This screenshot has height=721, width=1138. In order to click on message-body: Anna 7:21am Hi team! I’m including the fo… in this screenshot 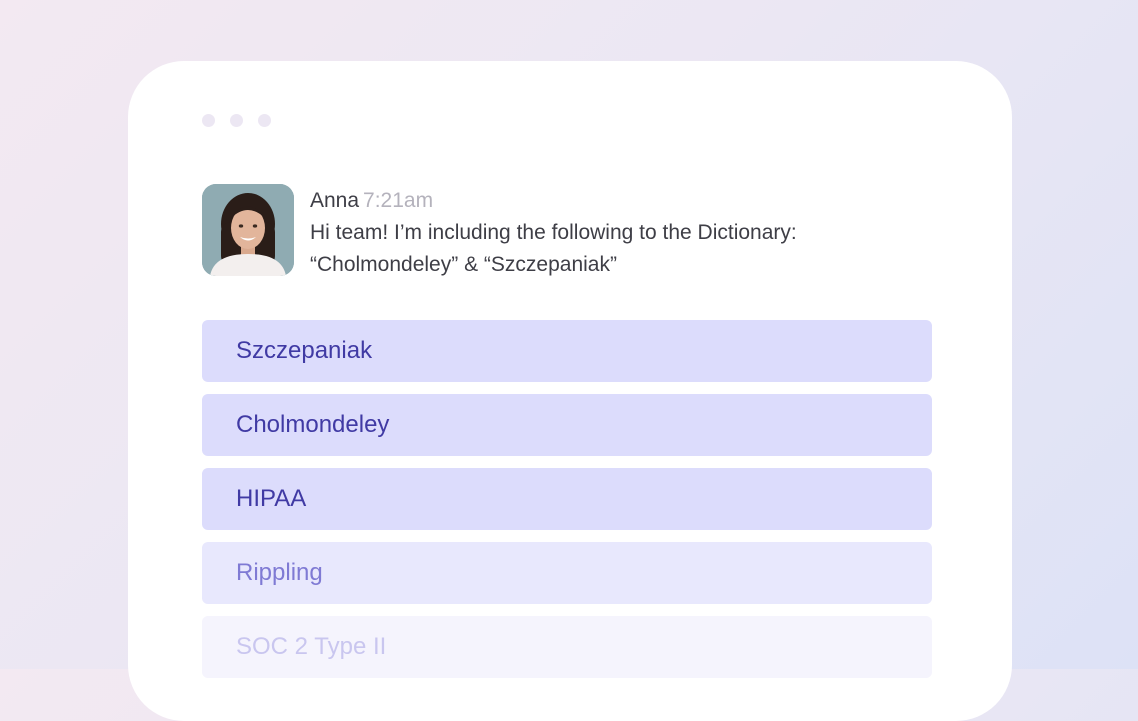, I will do `click(553, 232)`.